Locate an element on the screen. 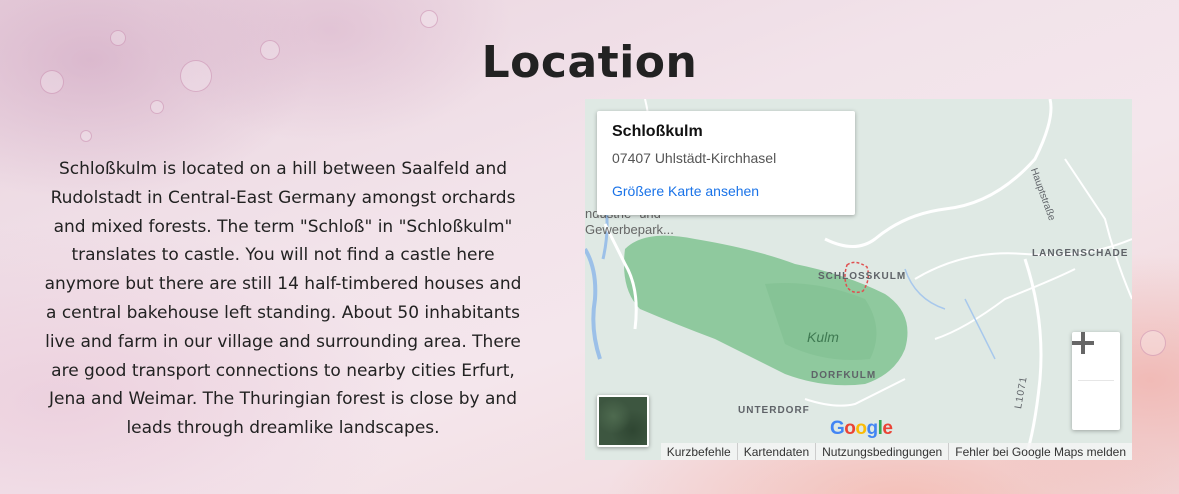 The height and width of the screenshot is (494, 1179). map-label-dorfkulm: DORFKULM is located at coordinates (844, 375).